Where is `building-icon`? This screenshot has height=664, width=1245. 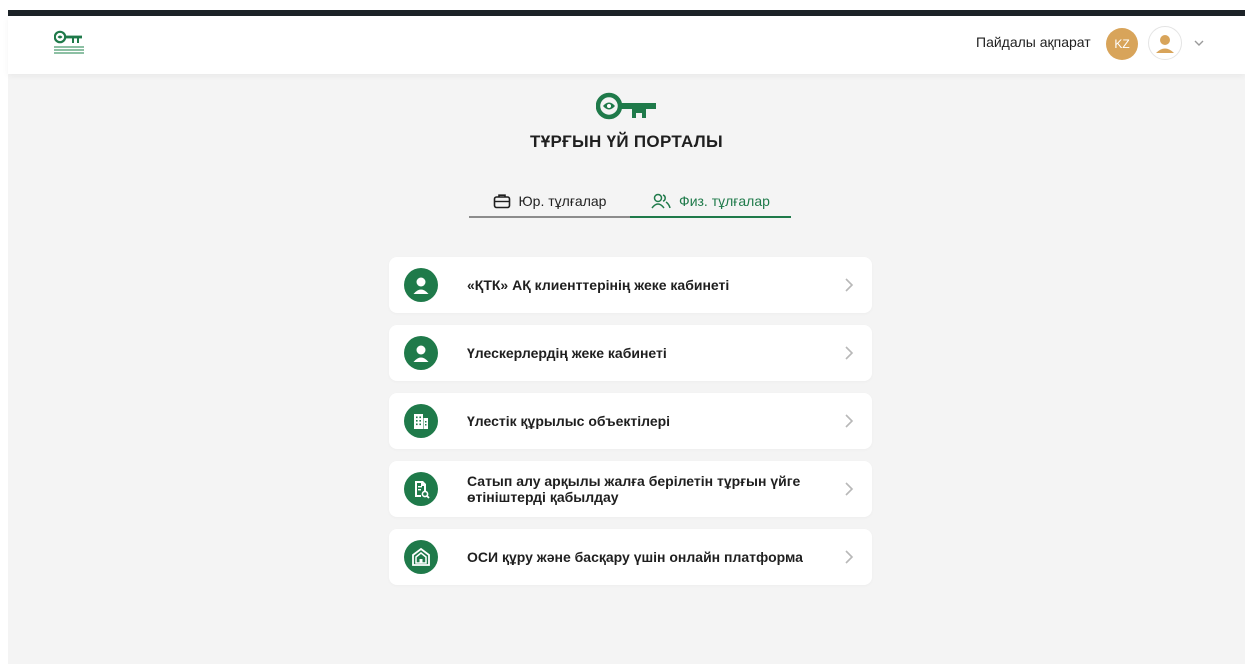
building-icon is located at coordinates (421, 421).